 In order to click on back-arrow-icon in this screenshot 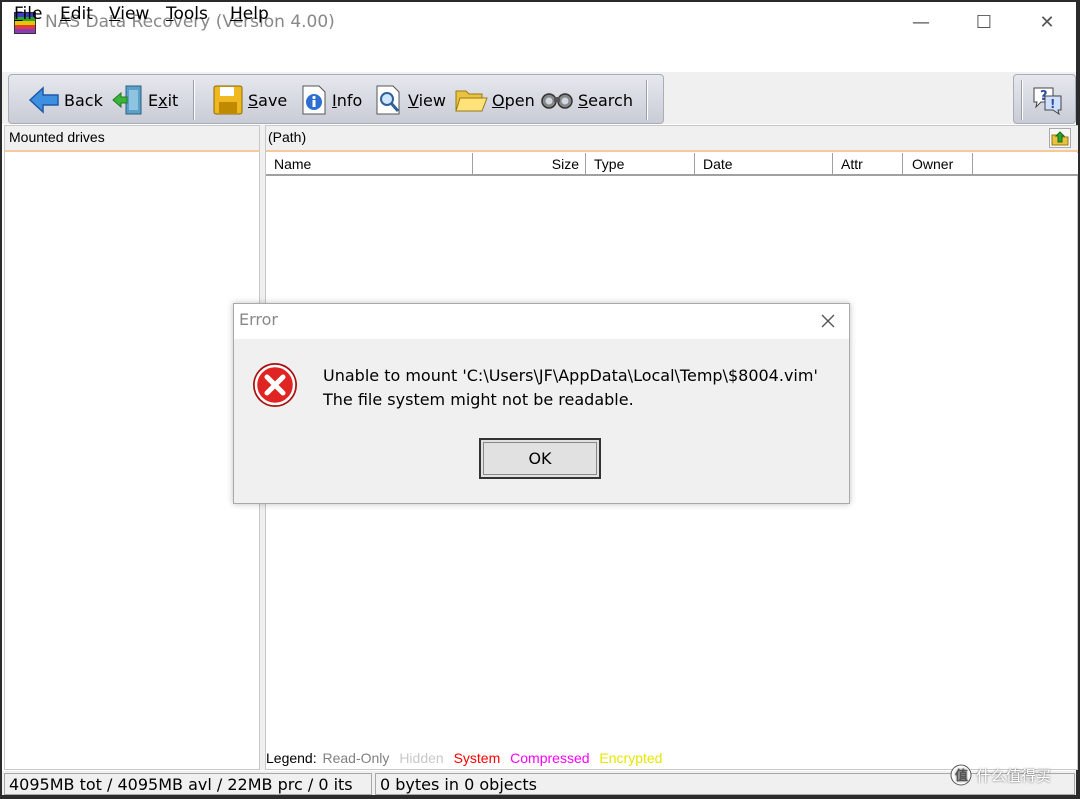, I will do `click(43, 100)`.